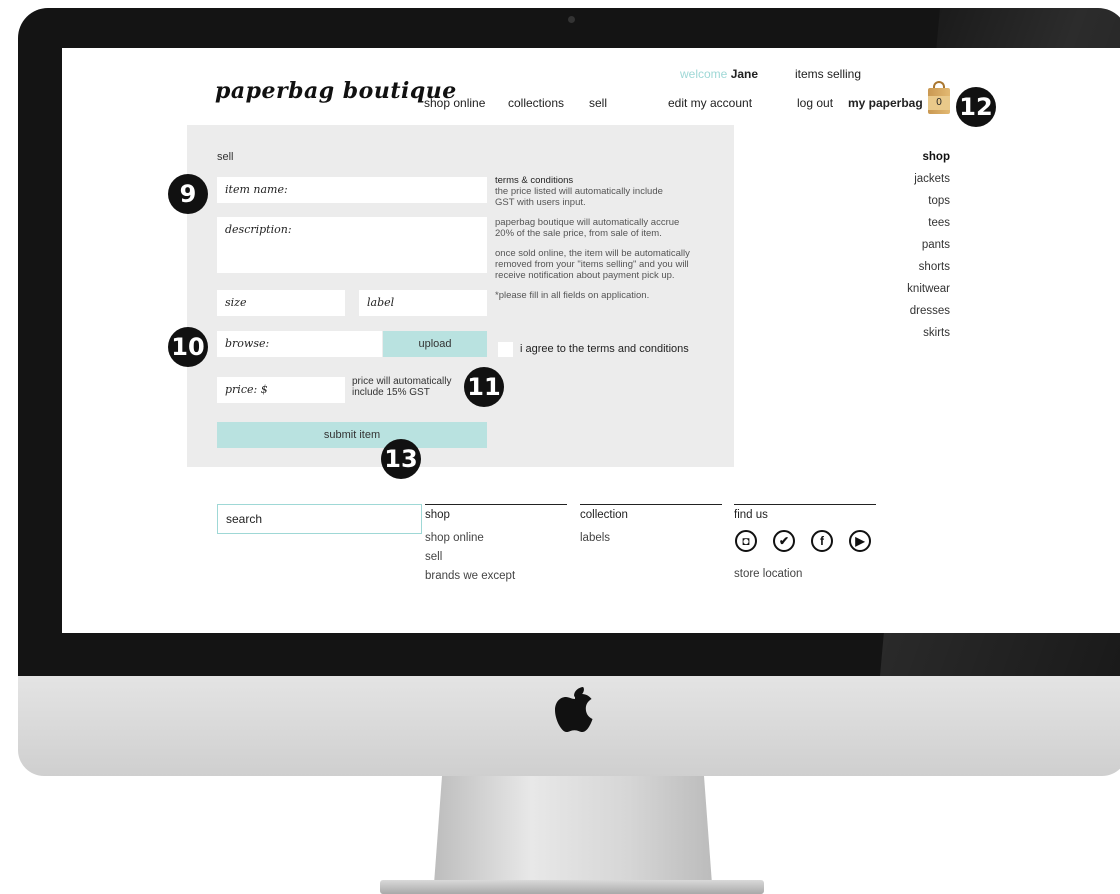 The width and height of the screenshot is (1120, 894). I want to click on sidebar-item-pants: pants, so click(906, 245).